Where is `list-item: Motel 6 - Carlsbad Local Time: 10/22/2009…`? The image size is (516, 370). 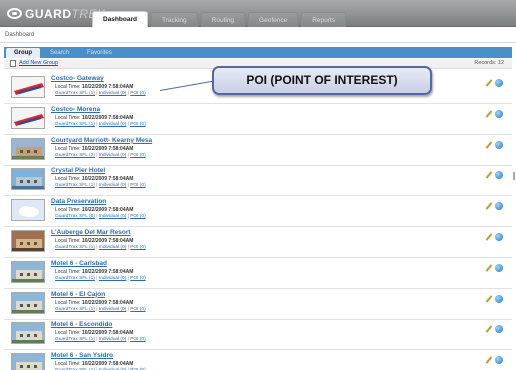
list-item: Motel 6 - Carlsbad Local Time: 10/22/2009… is located at coordinates (258, 272).